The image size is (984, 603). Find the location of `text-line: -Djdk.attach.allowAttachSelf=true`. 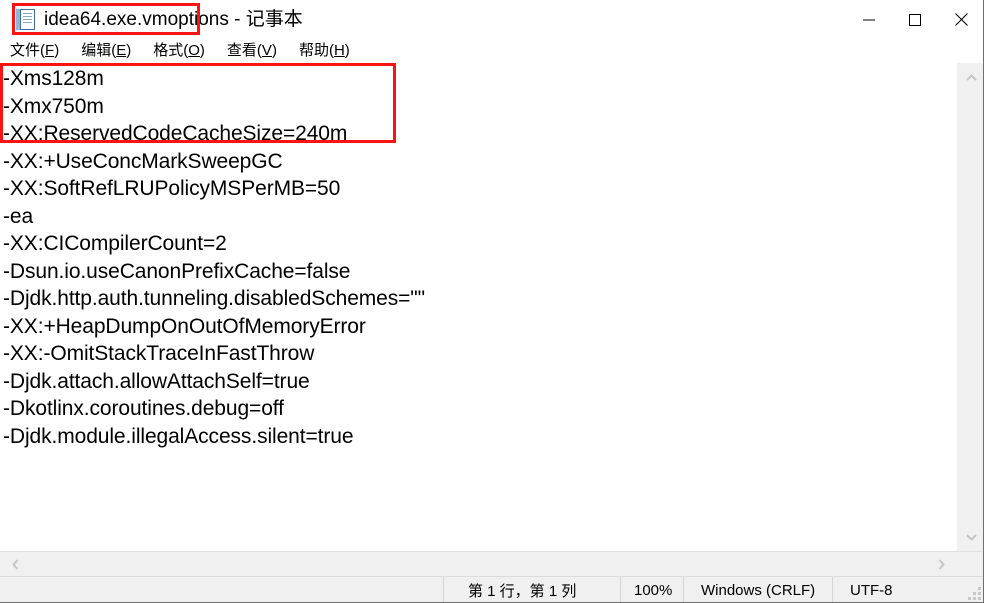

text-line: -Djdk.attach.allowAttachSelf=true is located at coordinates (156, 381).